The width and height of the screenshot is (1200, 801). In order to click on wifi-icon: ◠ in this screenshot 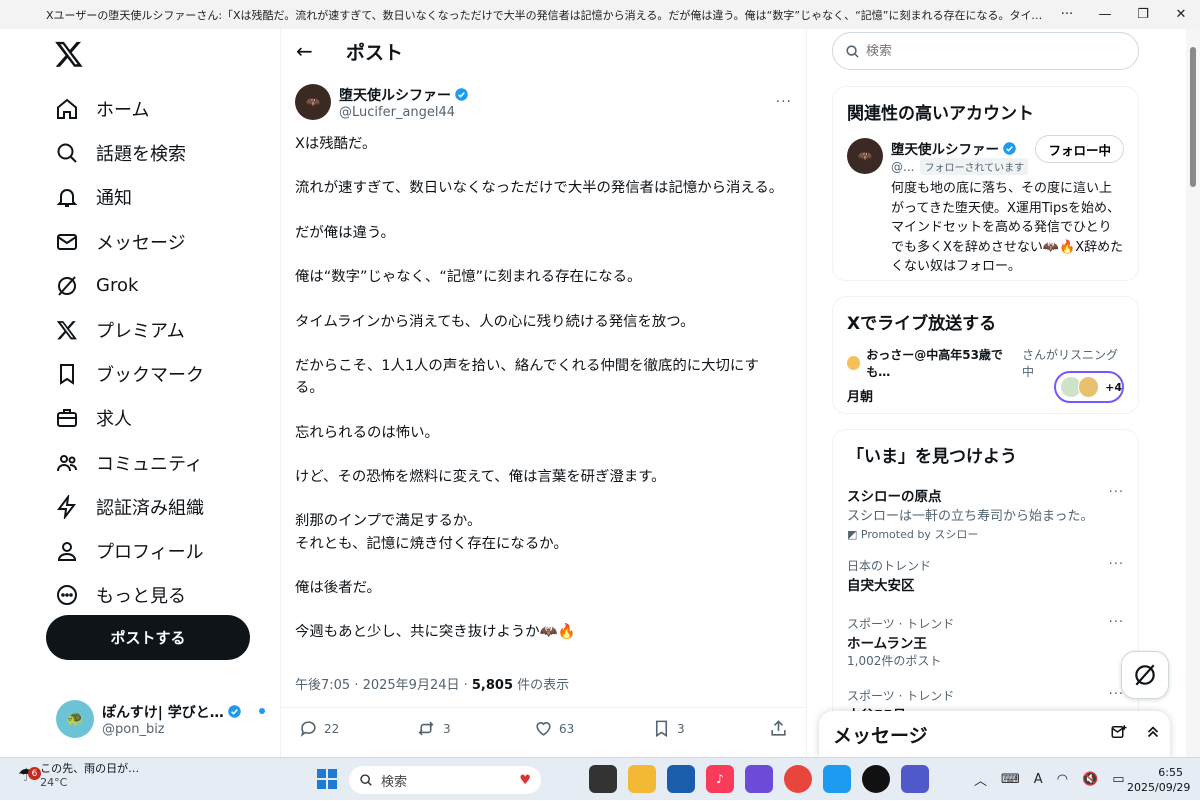, I will do `click(1062, 779)`.